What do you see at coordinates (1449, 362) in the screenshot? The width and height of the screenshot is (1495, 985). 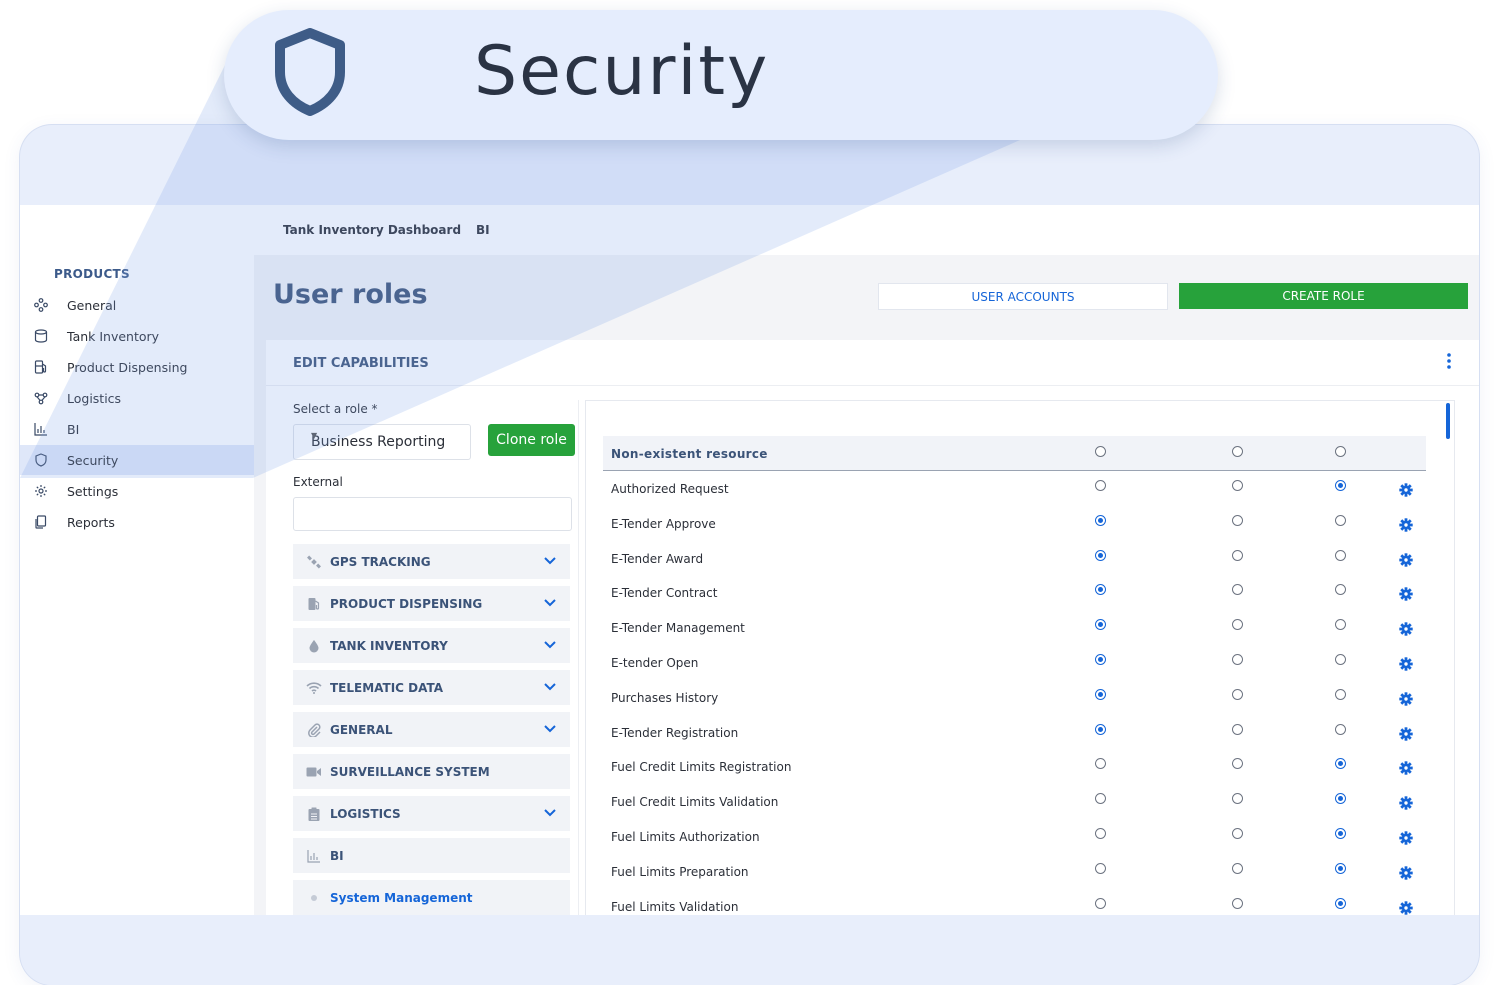 I see `kebab-menu-icon` at bounding box center [1449, 362].